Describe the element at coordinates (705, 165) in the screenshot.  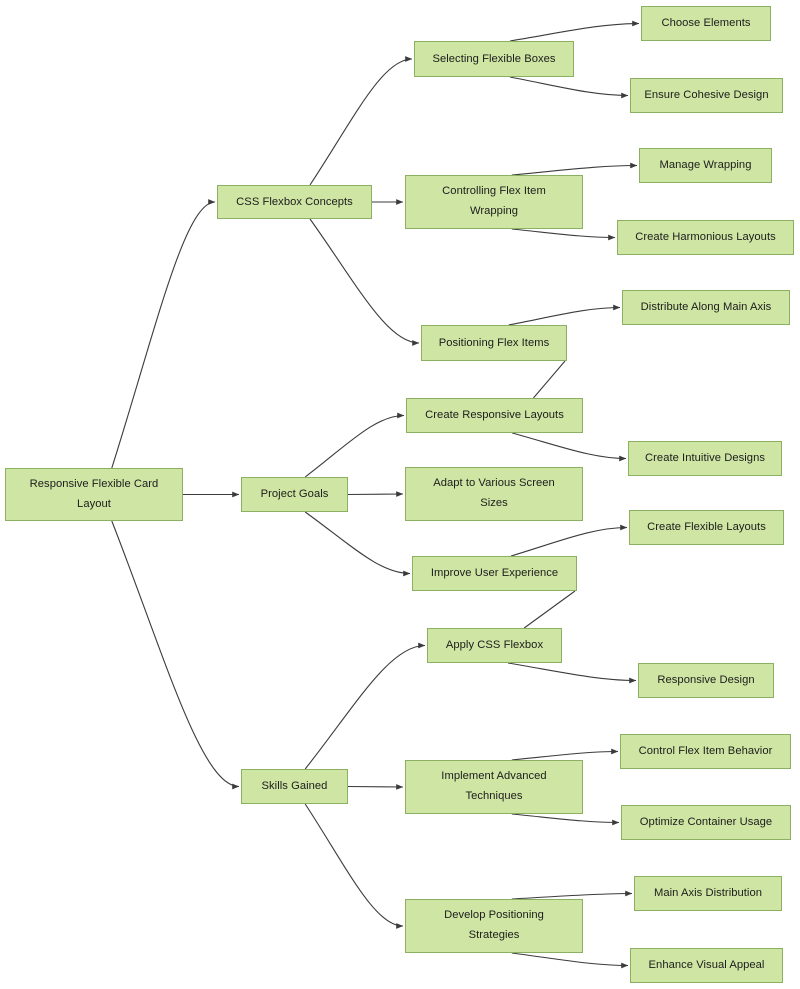
I see `node-d3: Manage Wrapping` at that location.